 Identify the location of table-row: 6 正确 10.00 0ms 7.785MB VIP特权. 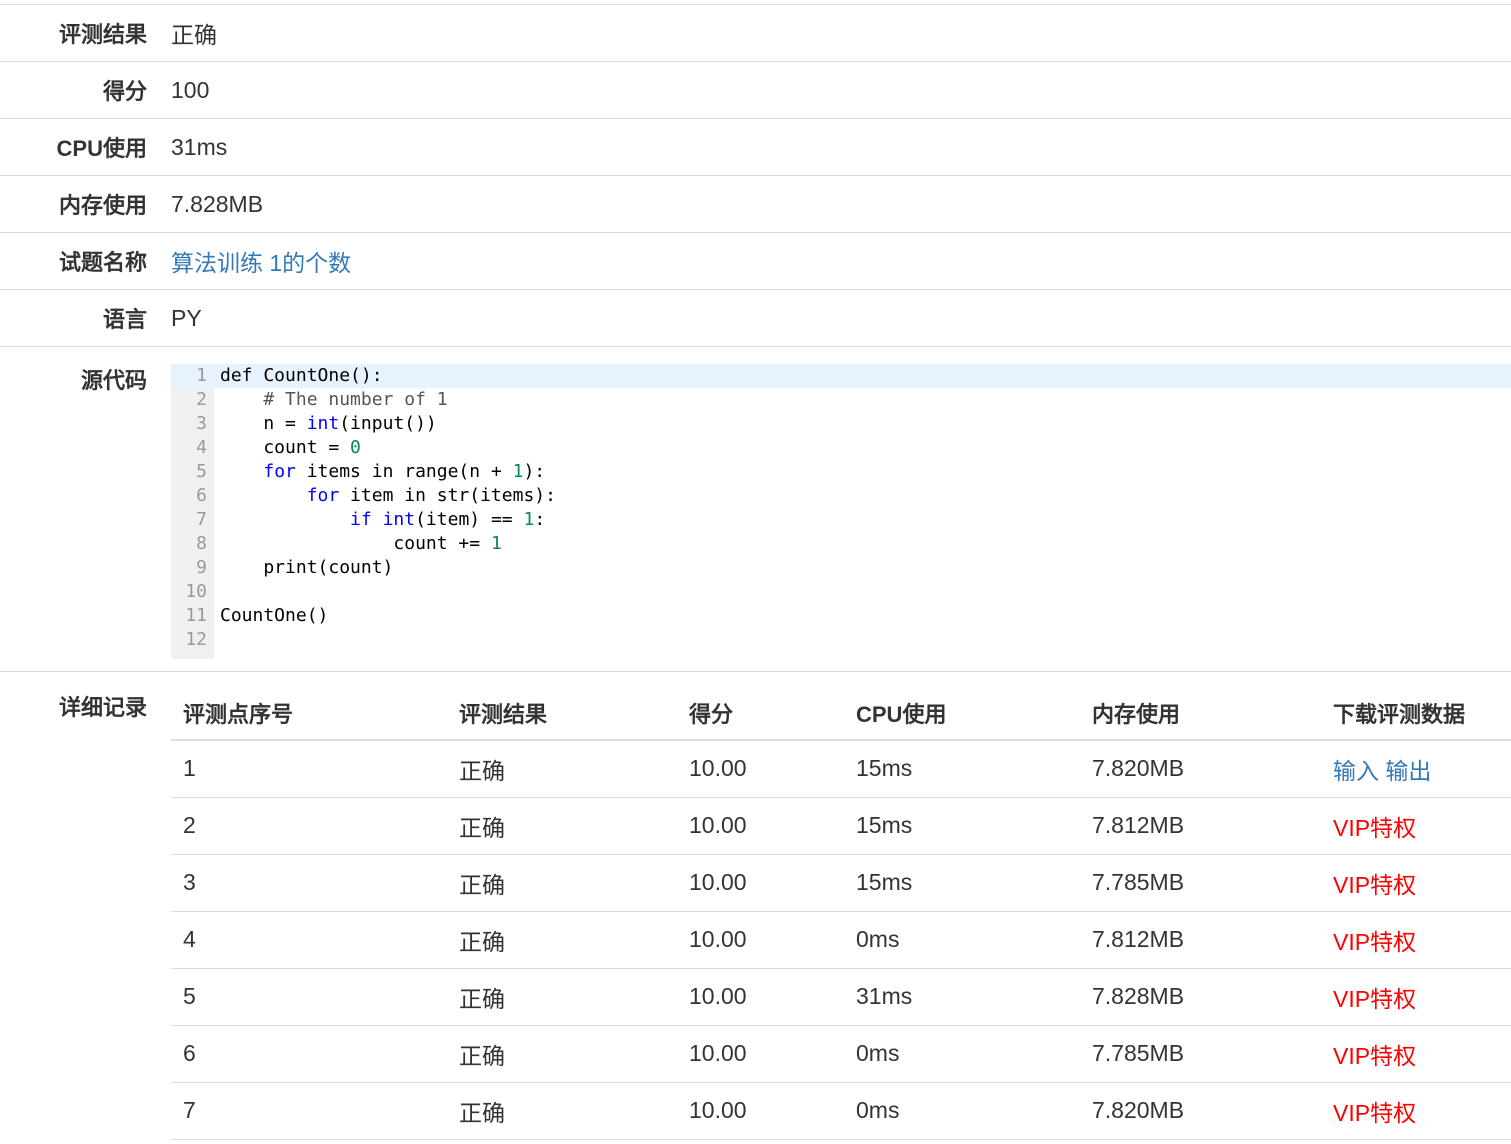
(841, 1054).